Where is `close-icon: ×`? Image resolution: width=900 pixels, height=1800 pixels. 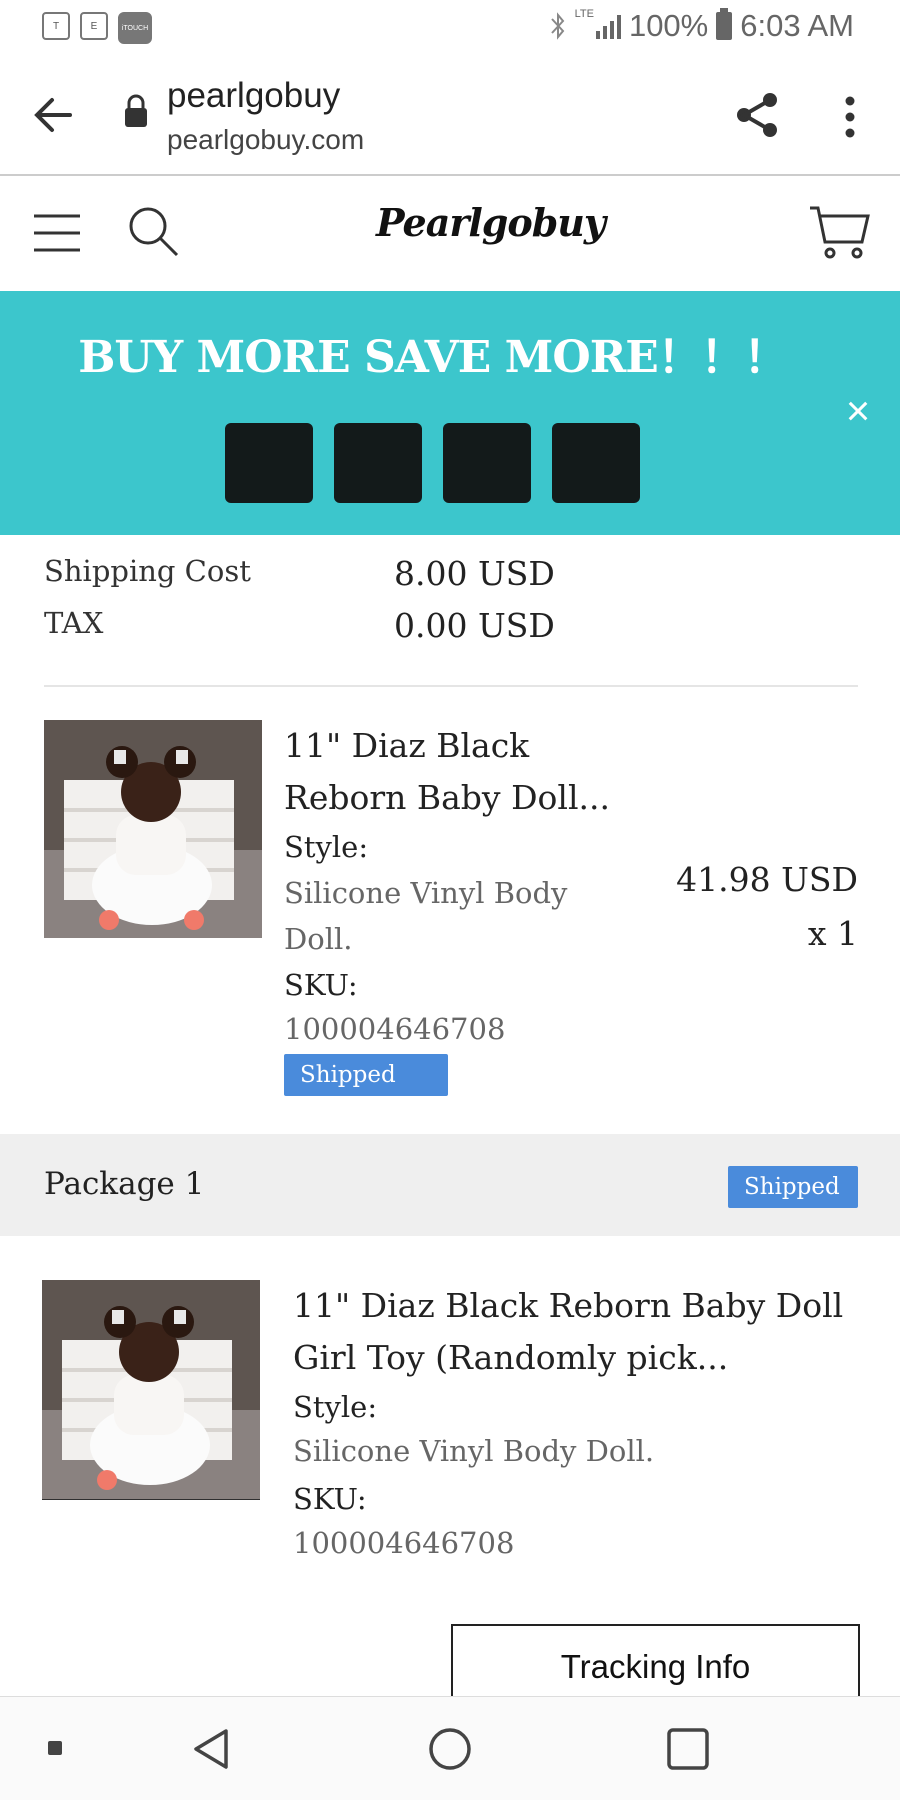 close-icon: × is located at coordinates (858, 411).